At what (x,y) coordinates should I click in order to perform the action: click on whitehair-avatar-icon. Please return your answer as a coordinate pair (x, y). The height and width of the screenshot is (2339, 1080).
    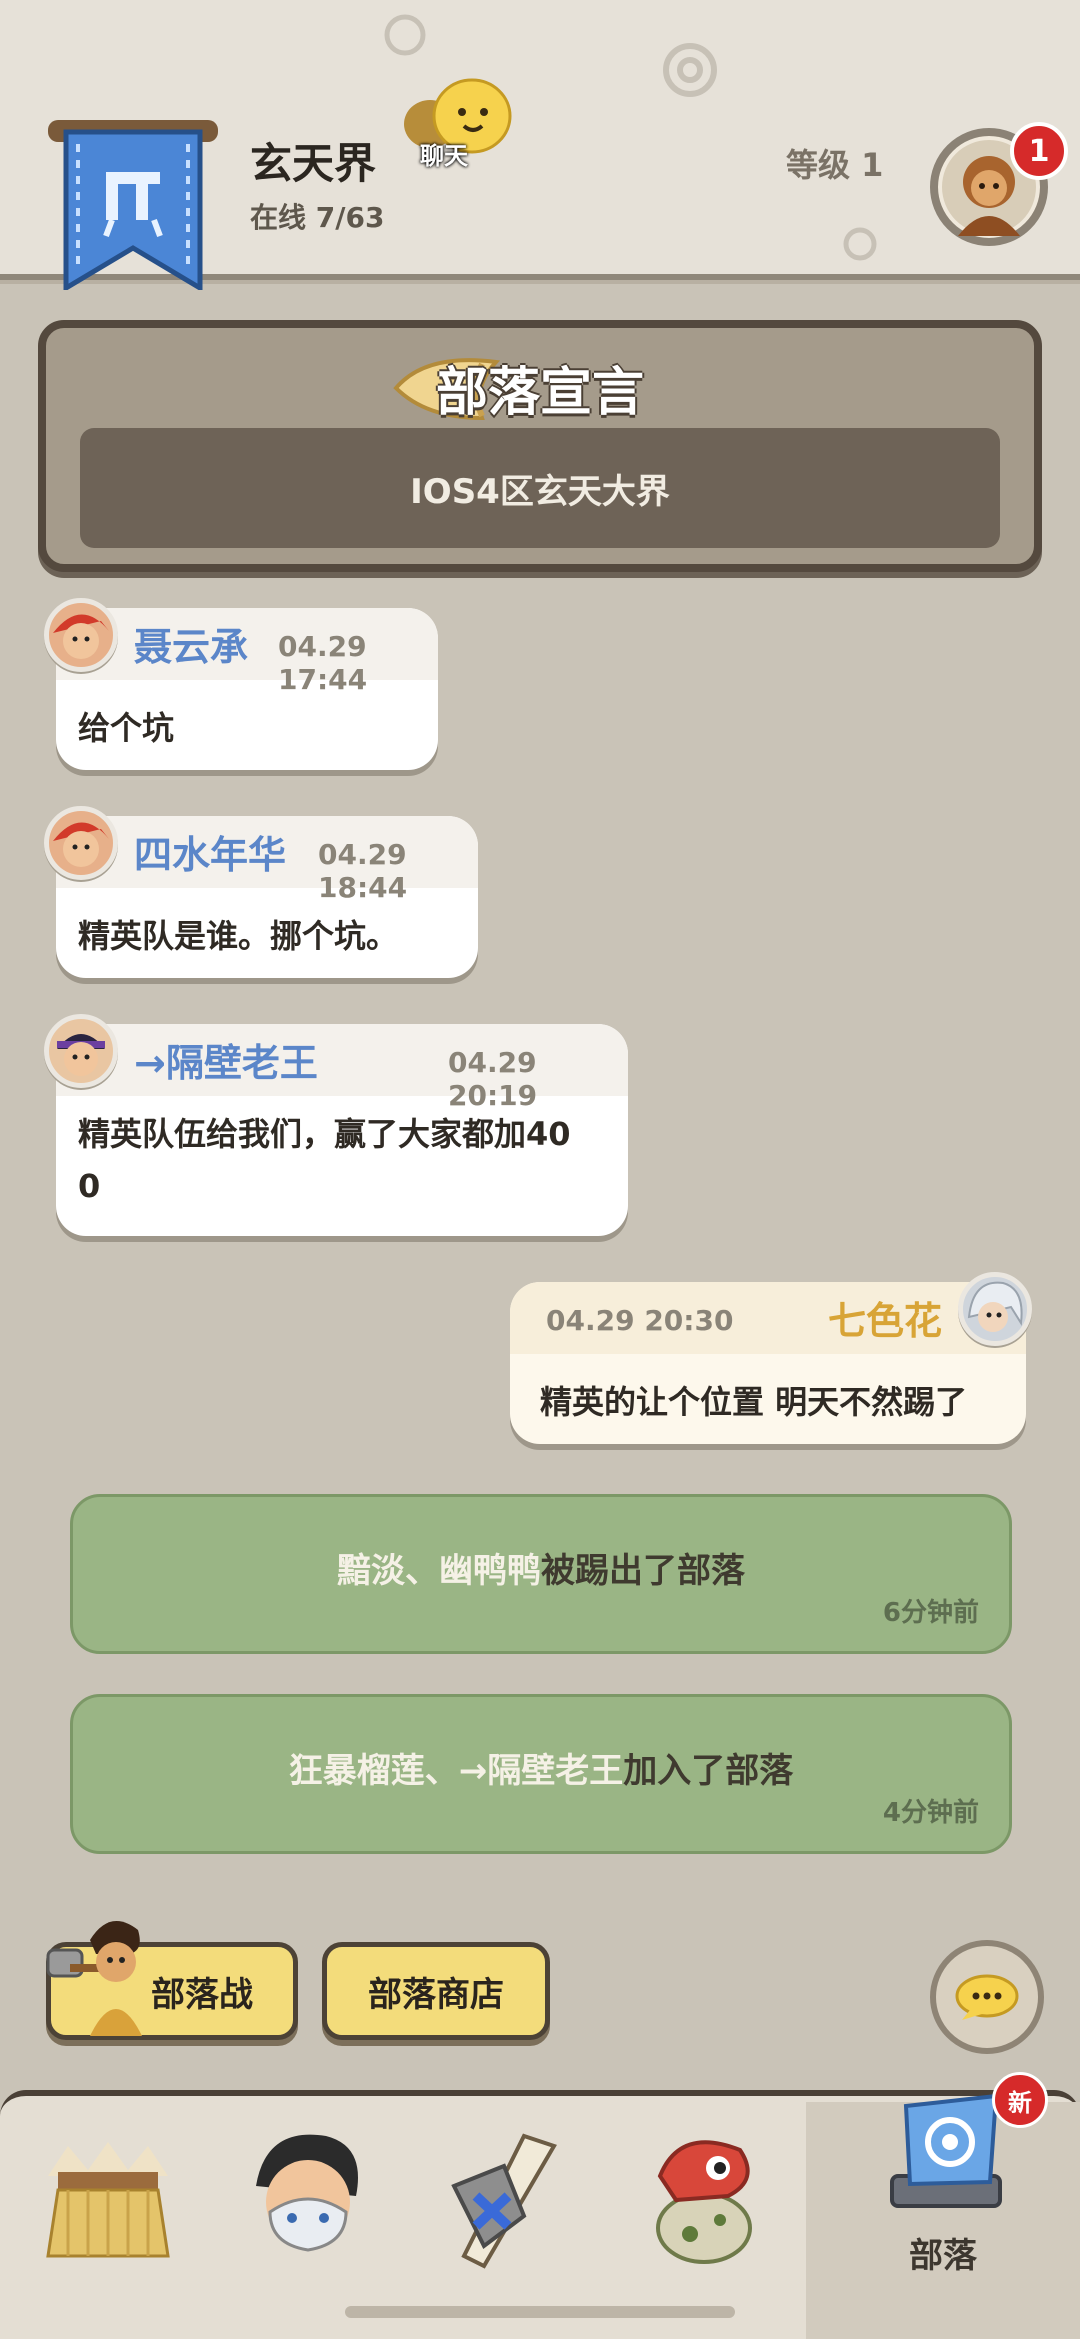
    Looking at the image, I should click on (995, 1306).